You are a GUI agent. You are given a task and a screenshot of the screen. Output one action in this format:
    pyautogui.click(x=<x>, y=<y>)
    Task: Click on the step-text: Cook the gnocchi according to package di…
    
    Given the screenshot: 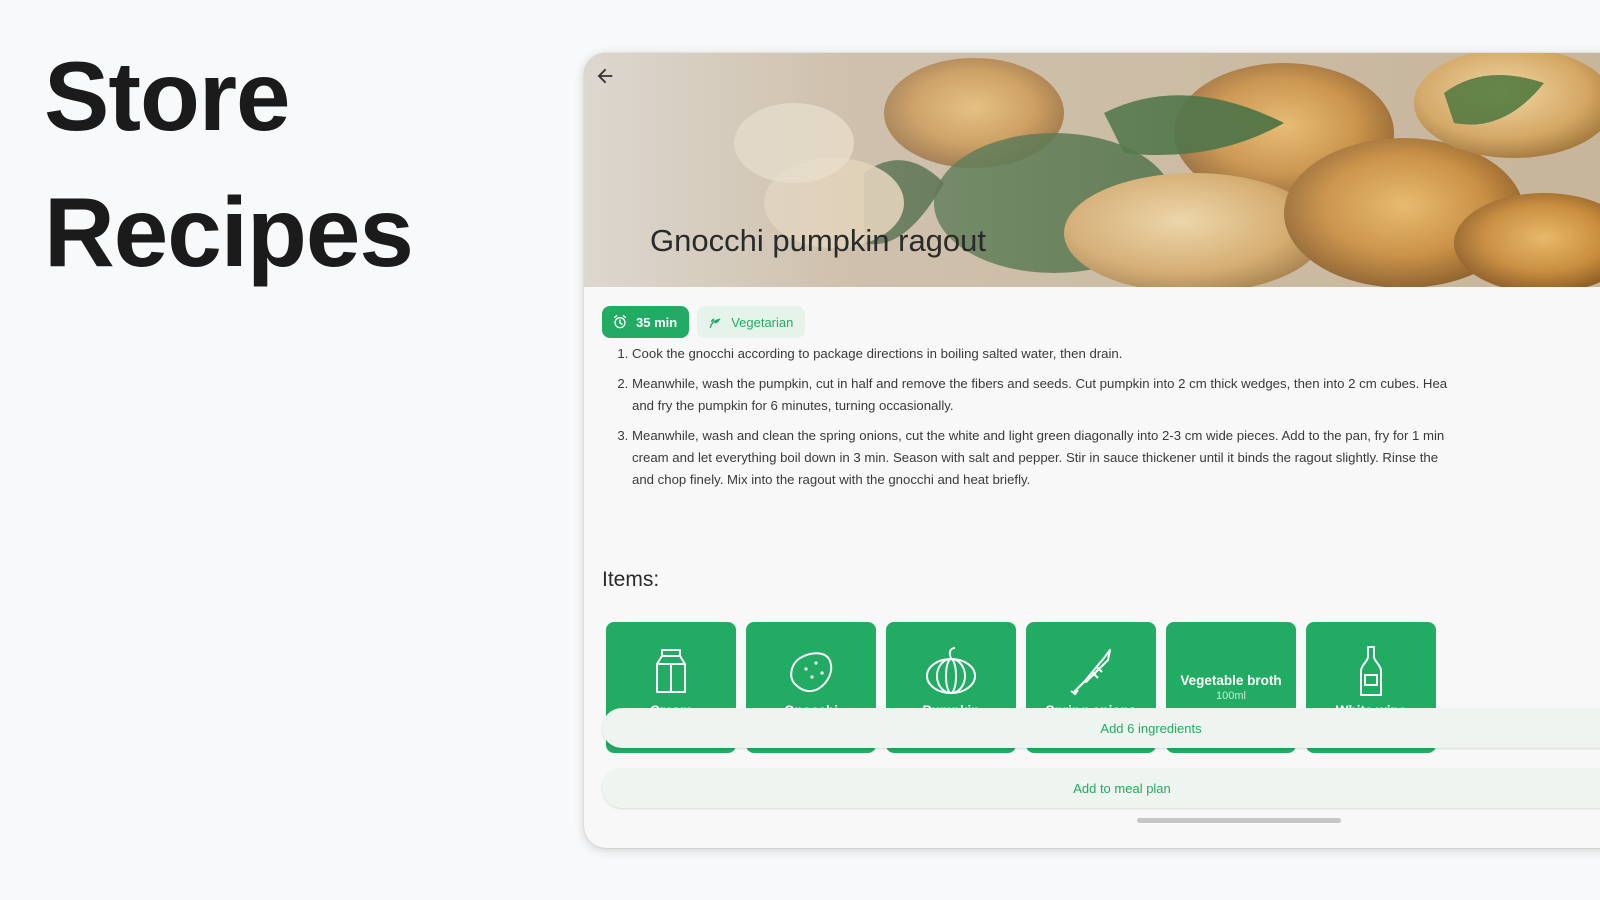 What is the action you would take?
    pyautogui.click(x=877, y=353)
    